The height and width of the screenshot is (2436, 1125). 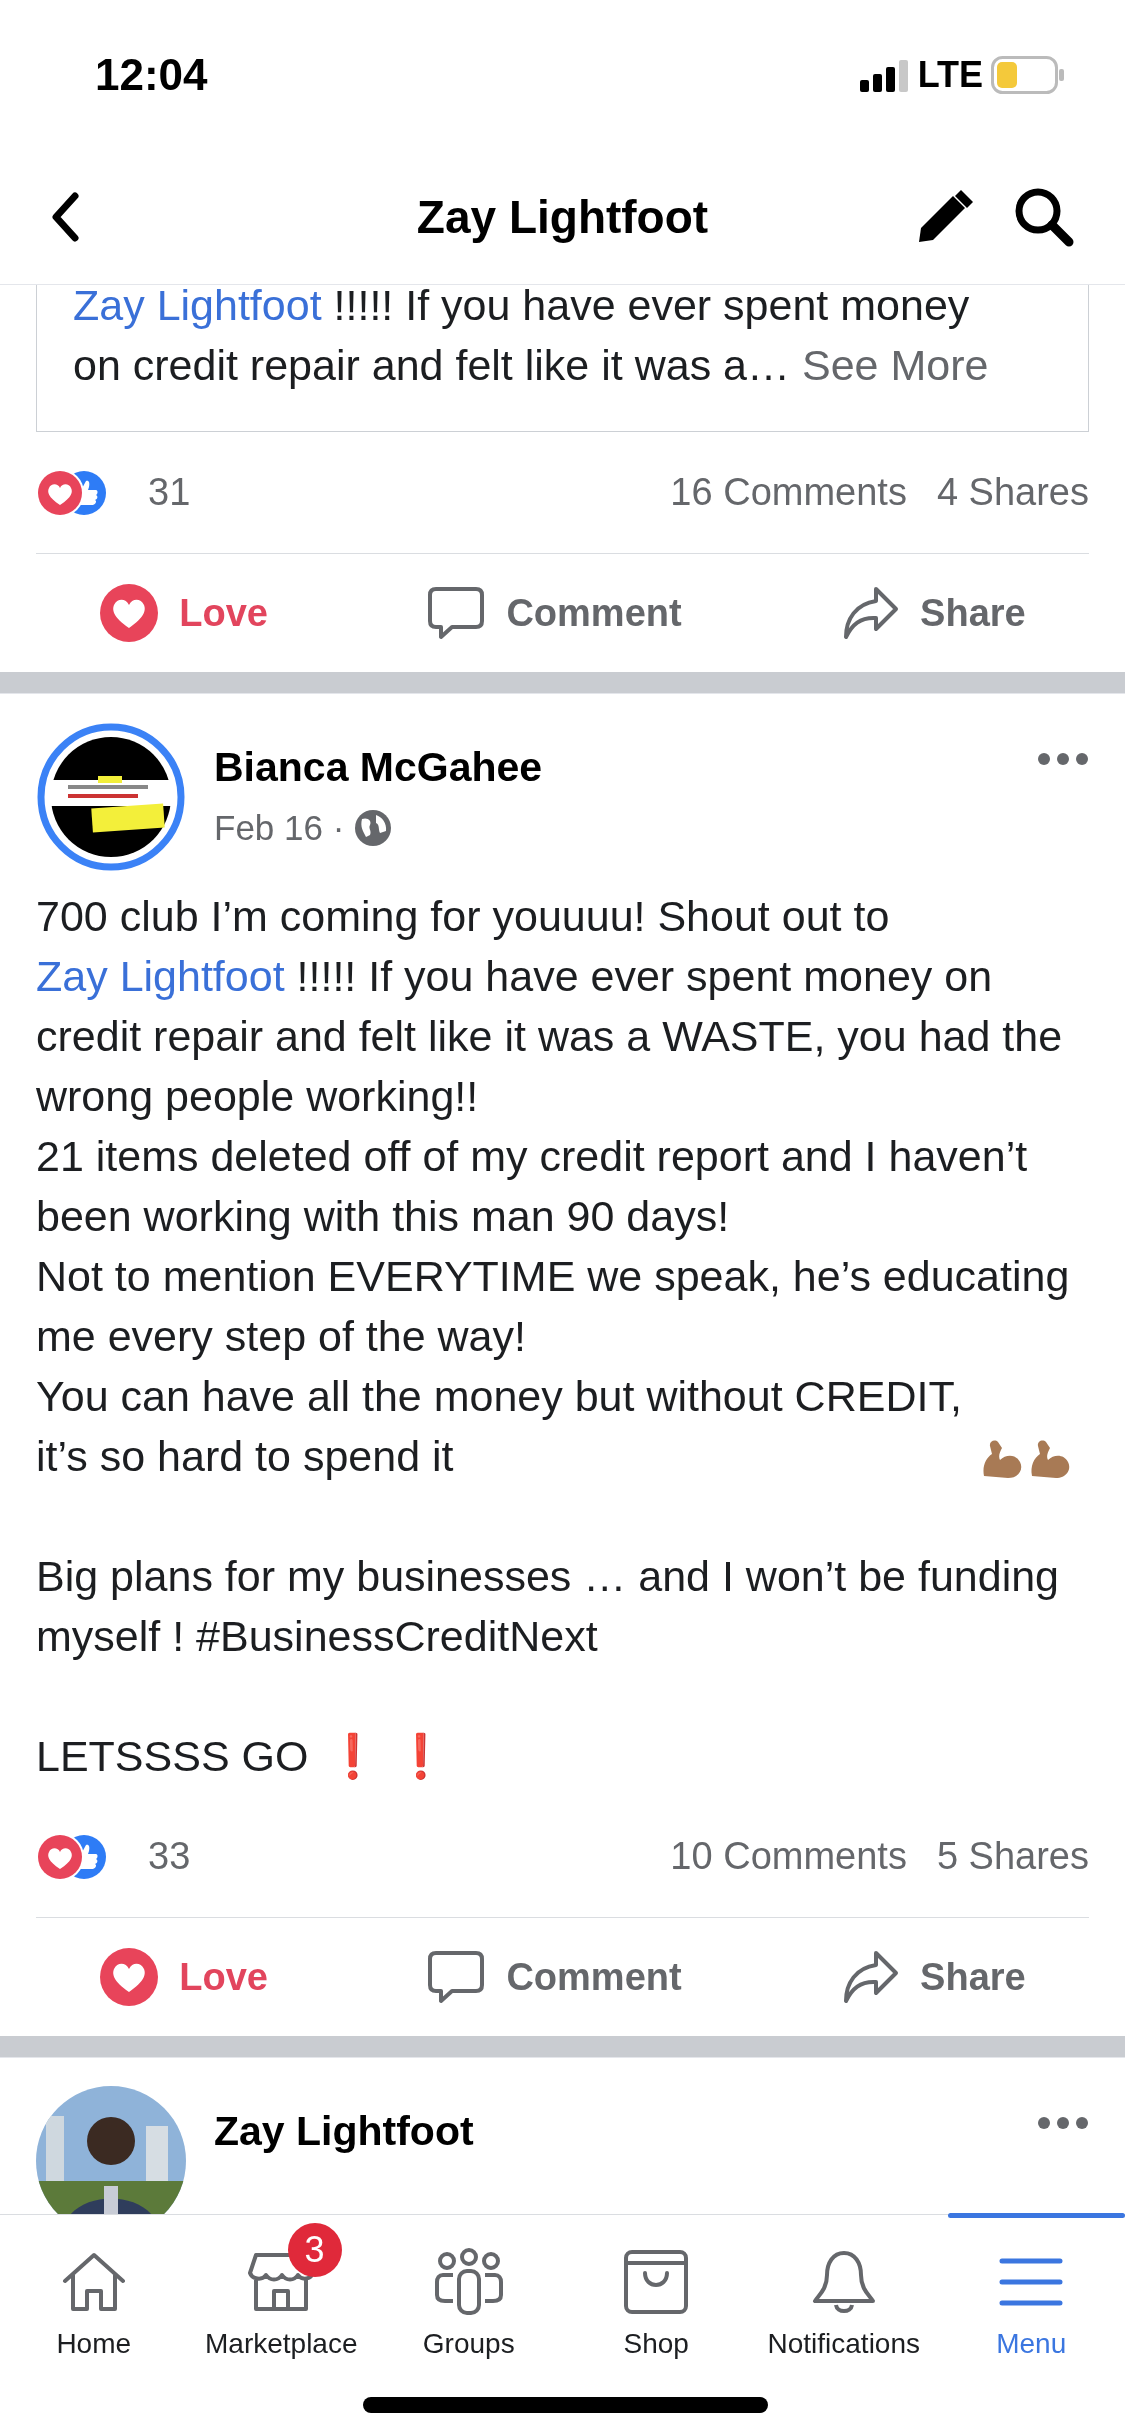 I want to click on comment-count: 10 Comments, so click(x=788, y=1856).